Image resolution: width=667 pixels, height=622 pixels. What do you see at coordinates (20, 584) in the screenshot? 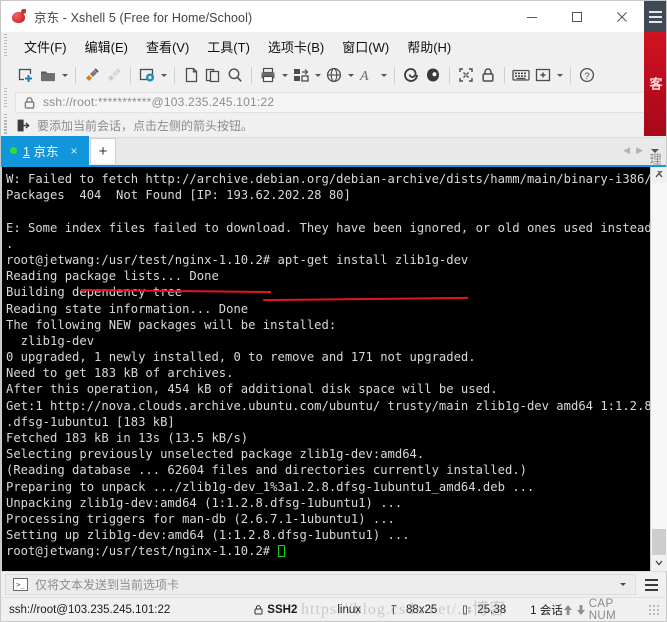
I see `terminal-prompt-icon: >_` at bounding box center [20, 584].